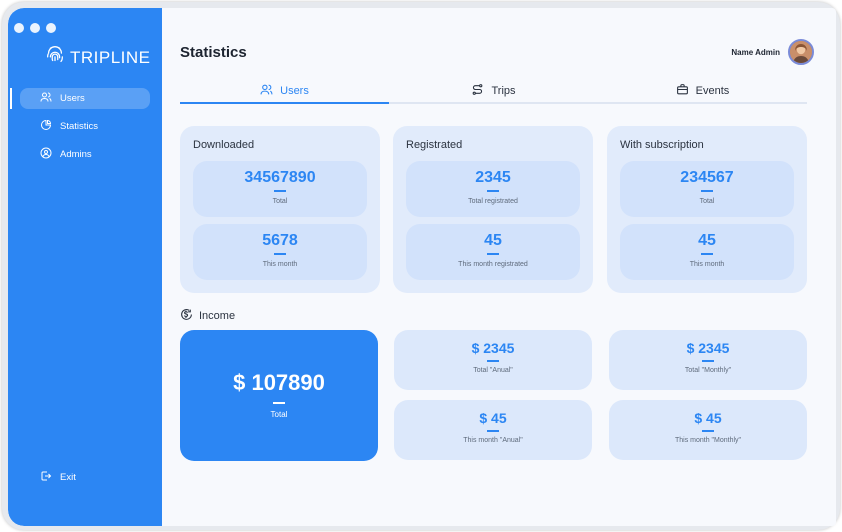  Describe the element at coordinates (662, 145) in the screenshot. I see `stat-card-label: With subscription` at that location.